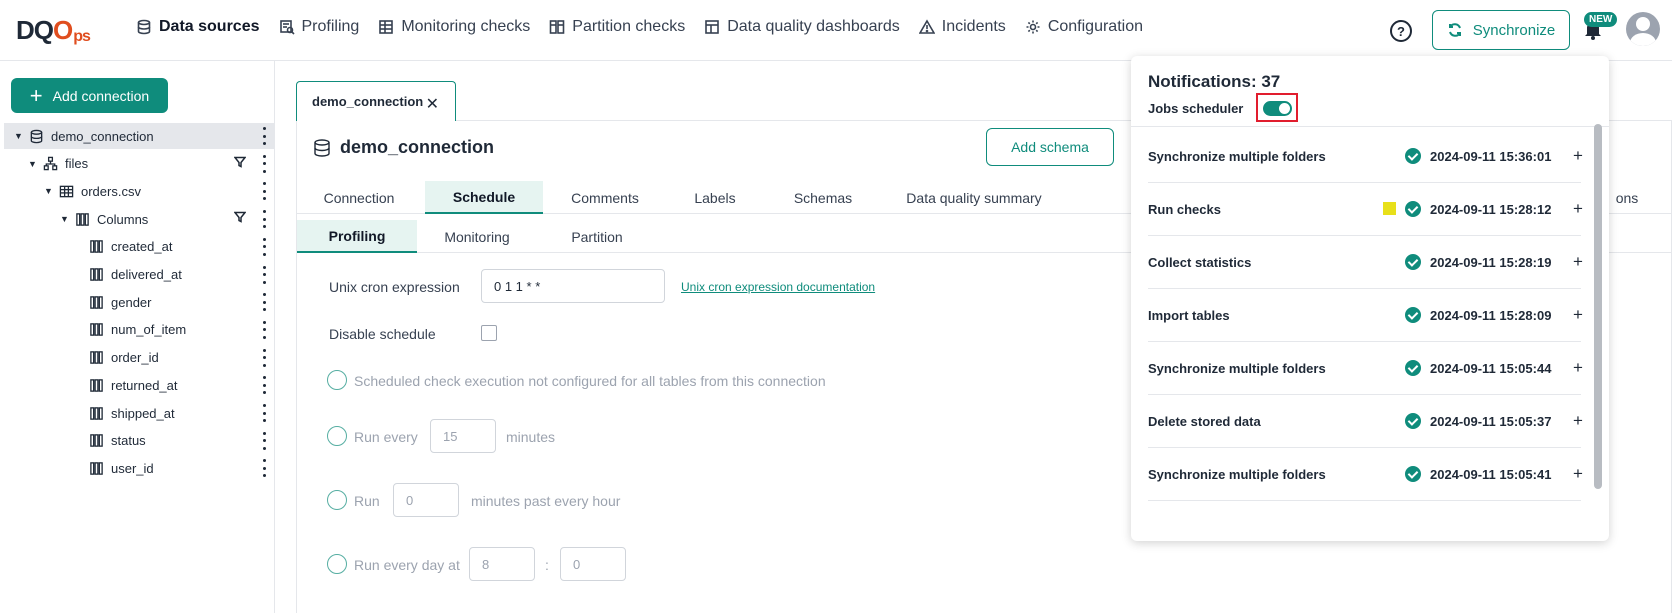 This screenshot has height=613, width=1672. Describe the element at coordinates (1365, 262) in the screenshot. I see `notification-item: Collect statistics 2024-09-11 15:28:19 +` at that location.